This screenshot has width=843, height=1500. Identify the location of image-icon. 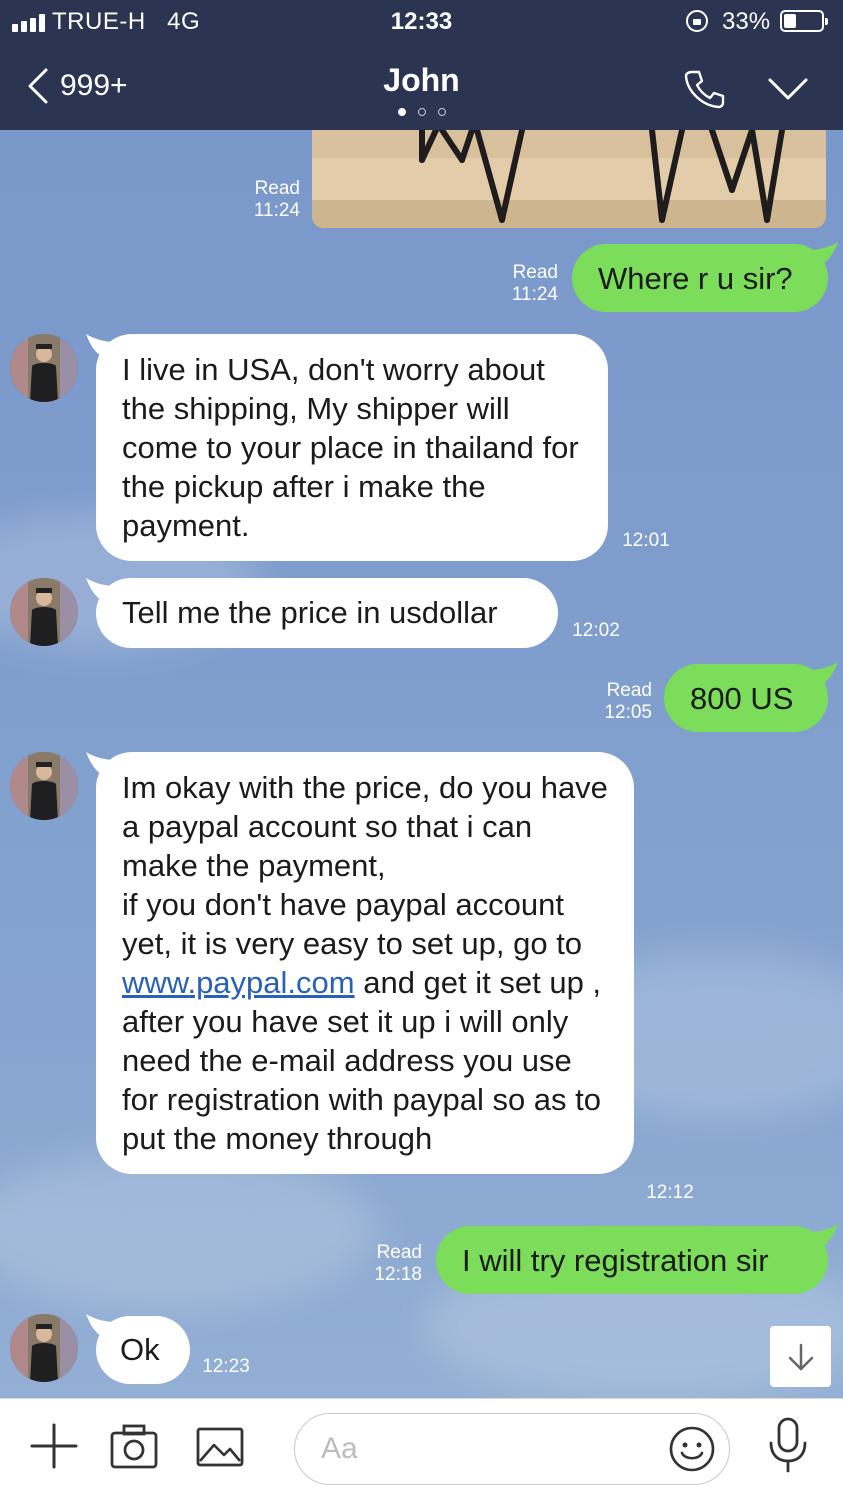
(220, 1445).